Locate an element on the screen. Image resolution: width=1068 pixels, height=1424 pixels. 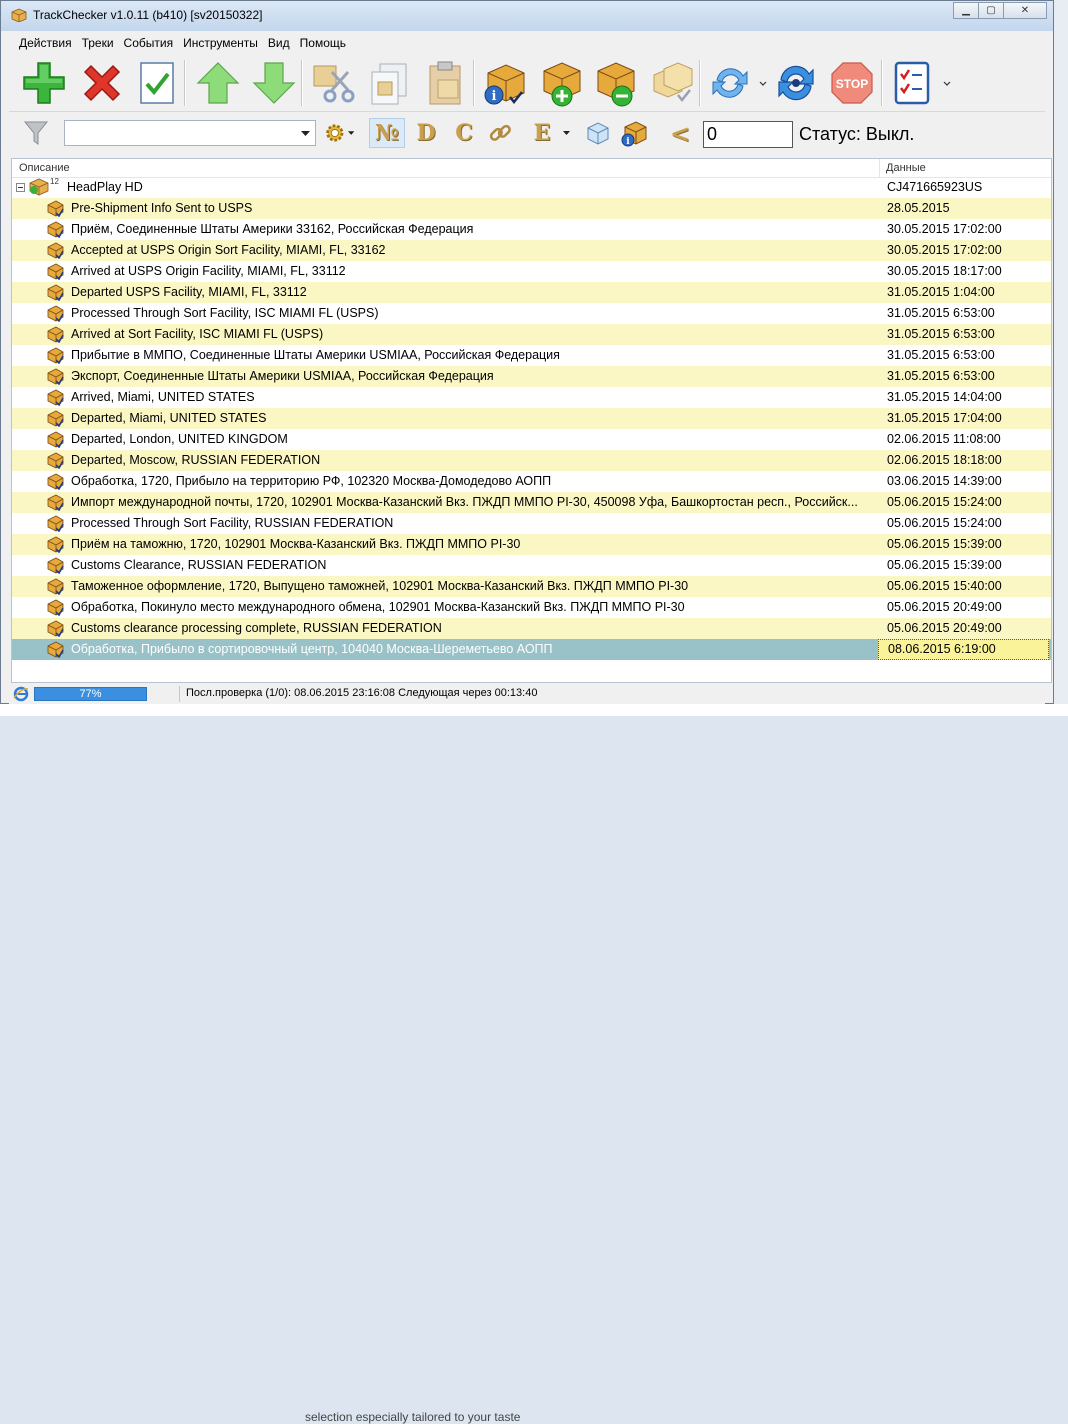
close-button: ✕ is located at coordinates (1025, 10).